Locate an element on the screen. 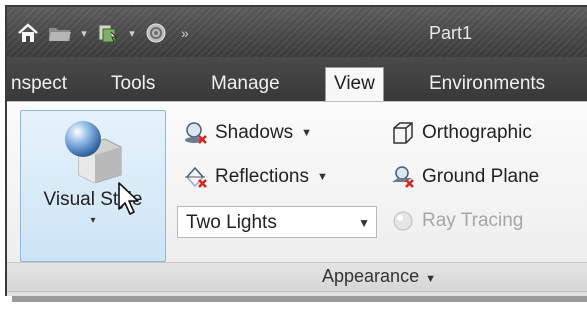 This screenshot has height=309, width=587. ray-tracing-icon is located at coordinates (403, 221).